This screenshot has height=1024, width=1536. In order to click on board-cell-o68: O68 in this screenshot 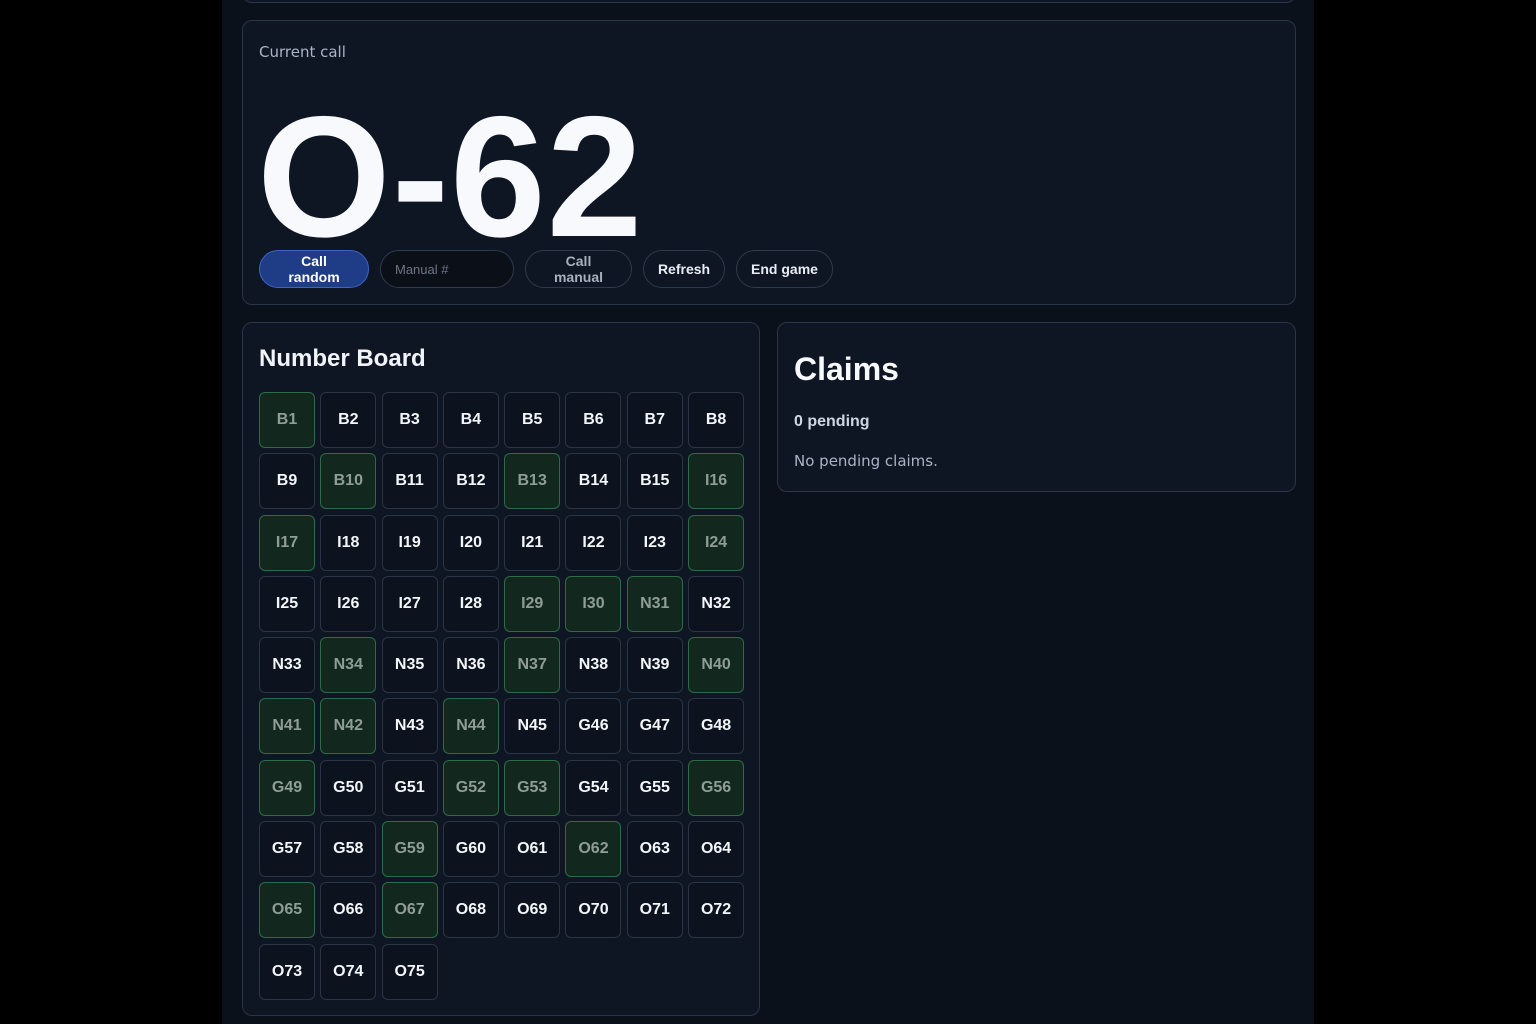, I will do `click(470, 910)`.